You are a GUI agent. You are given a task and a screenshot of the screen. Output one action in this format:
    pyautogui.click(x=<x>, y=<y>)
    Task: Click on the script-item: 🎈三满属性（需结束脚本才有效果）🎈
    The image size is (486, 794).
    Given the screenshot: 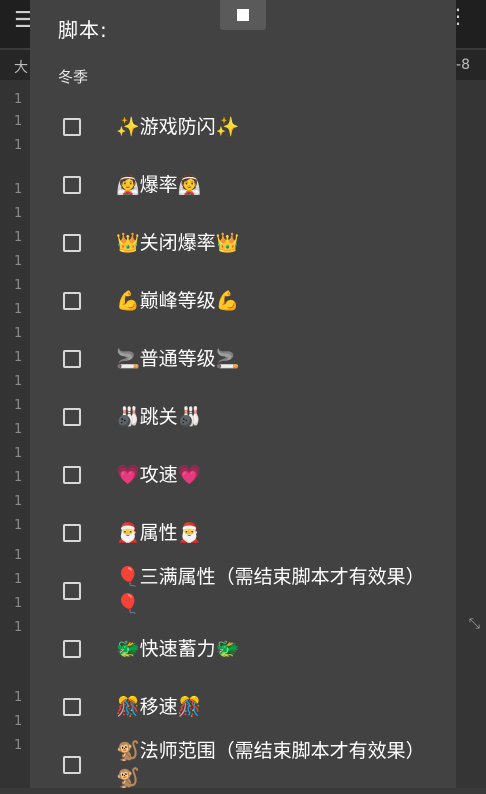 What is the action you would take?
    pyautogui.click(x=243, y=591)
    